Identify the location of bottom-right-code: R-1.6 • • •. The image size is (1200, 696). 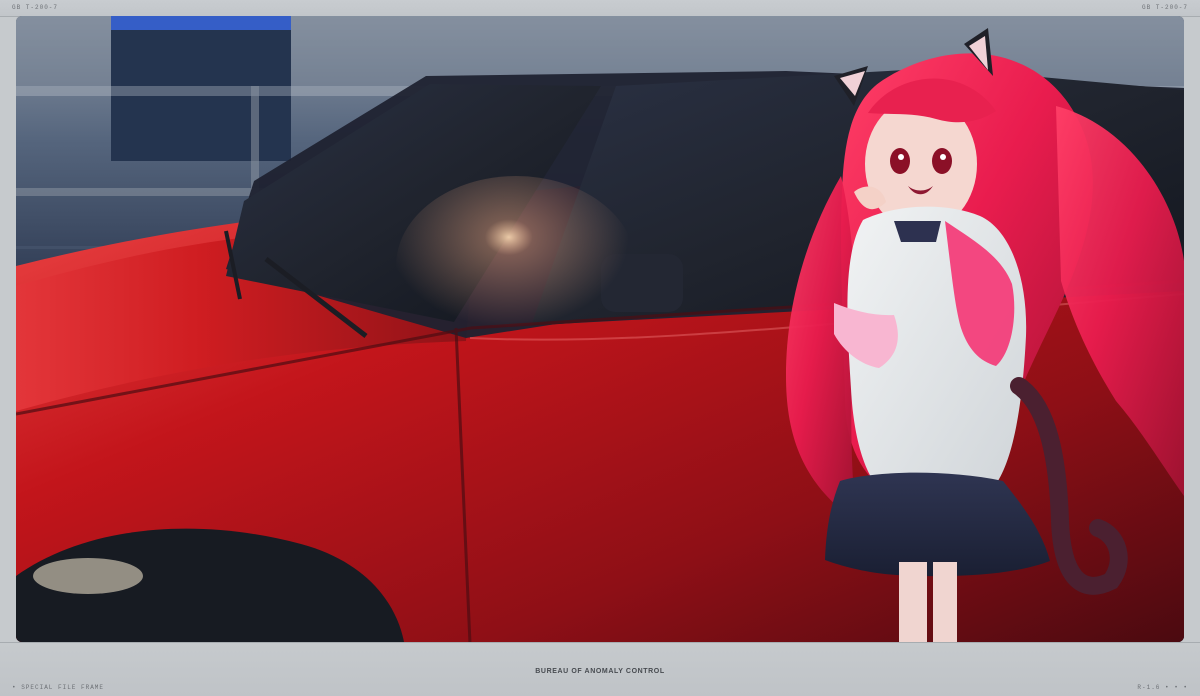
(1162, 687).